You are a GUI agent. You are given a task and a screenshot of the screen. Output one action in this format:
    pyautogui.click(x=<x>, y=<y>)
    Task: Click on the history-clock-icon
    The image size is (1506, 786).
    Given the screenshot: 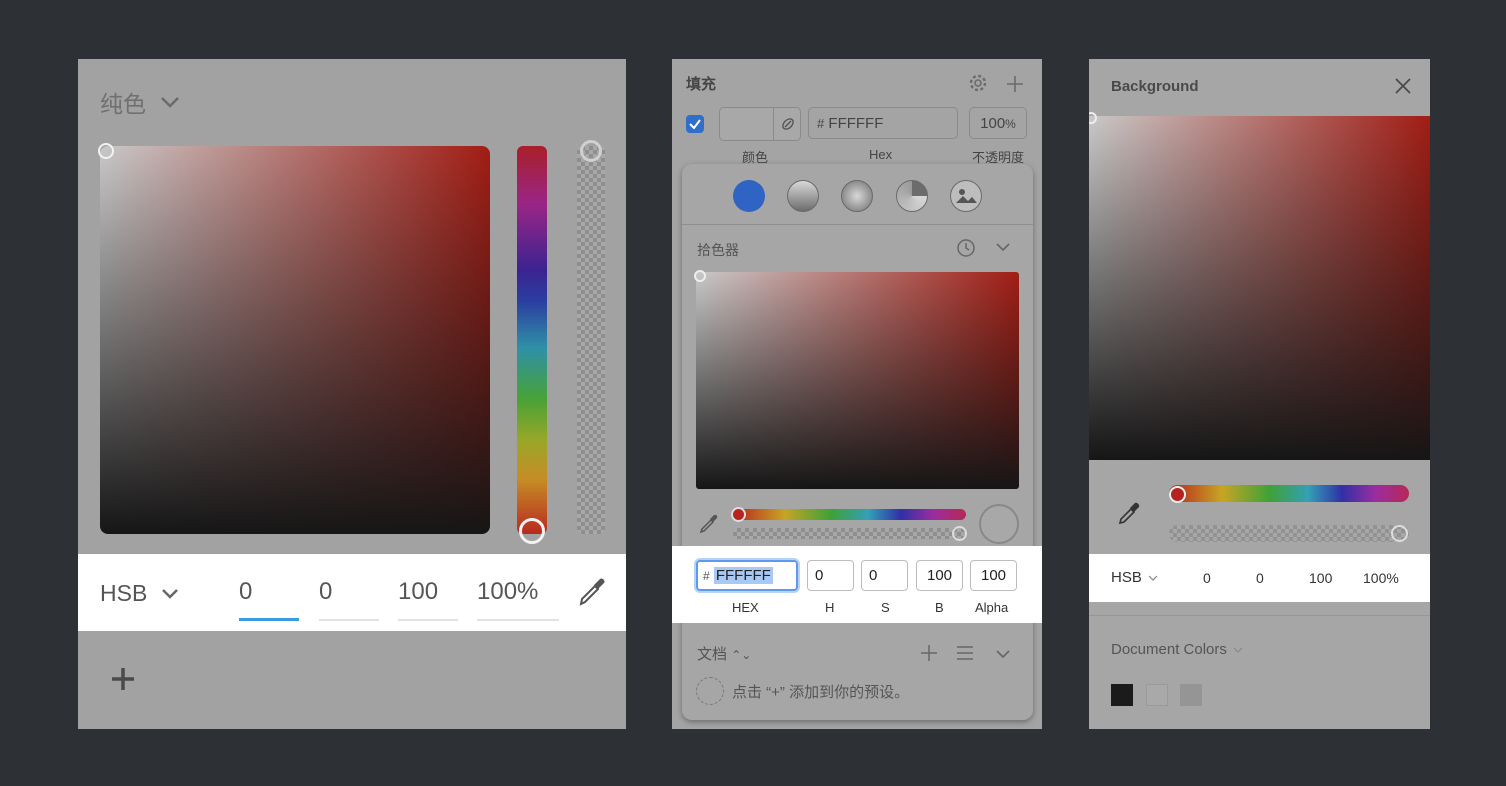 What is the action you would take?
    pyautogui.click(x=966, y=248)
    